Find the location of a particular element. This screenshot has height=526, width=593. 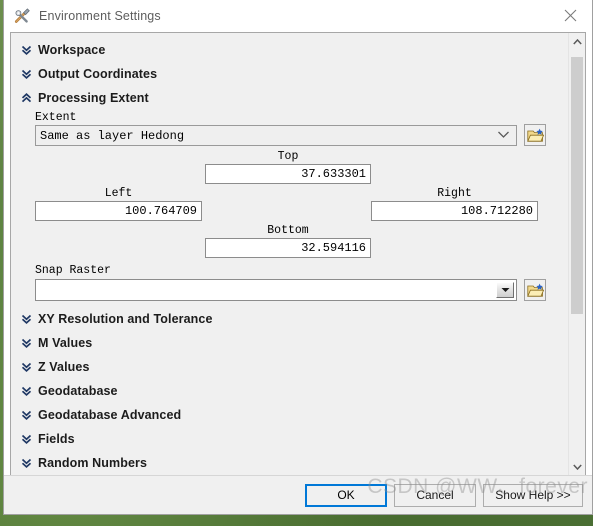

snap-raster-row is located at coordinates (301, 290).